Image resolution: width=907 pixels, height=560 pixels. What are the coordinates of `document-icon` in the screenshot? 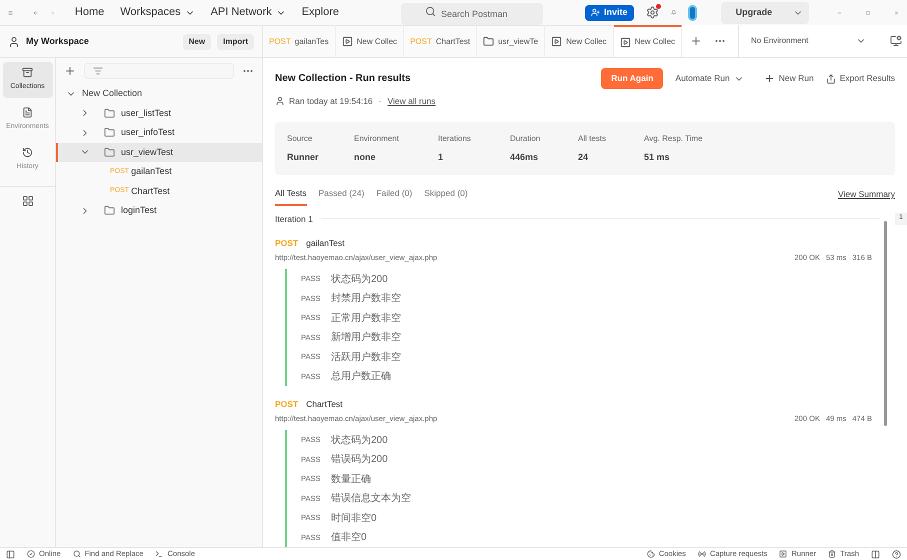 It's located at (27, 112).